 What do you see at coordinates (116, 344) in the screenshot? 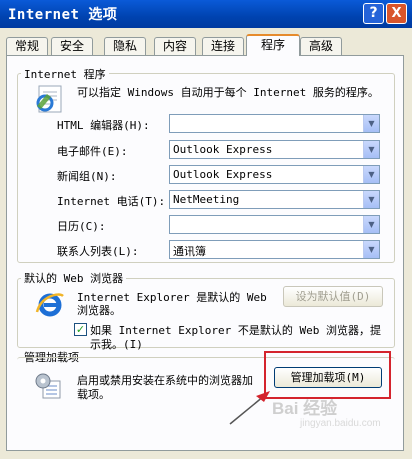
I see `prompt-default-line2: 示我。(I)` at bounding box center [116, 344].